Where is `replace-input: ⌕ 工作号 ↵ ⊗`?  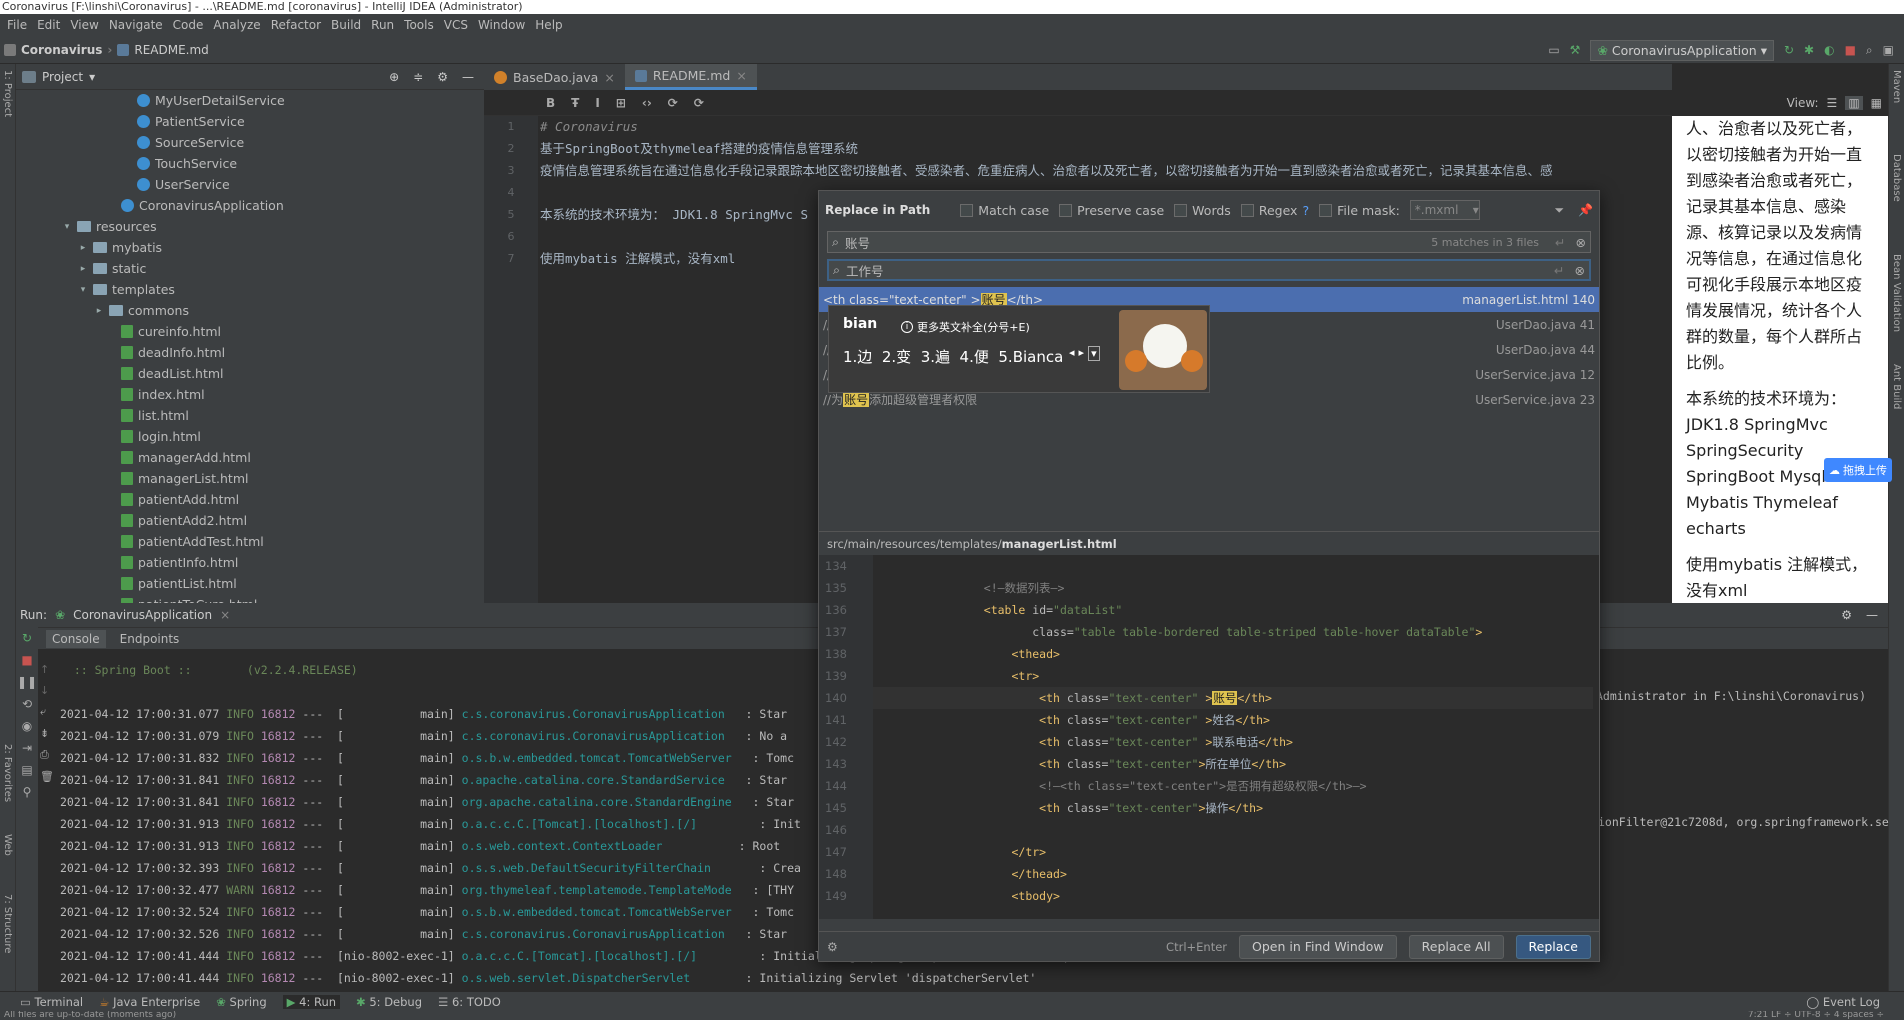
replace-input: ⌕ 工作号 ↵ ⊗ is located at coordinates (1209, 270).